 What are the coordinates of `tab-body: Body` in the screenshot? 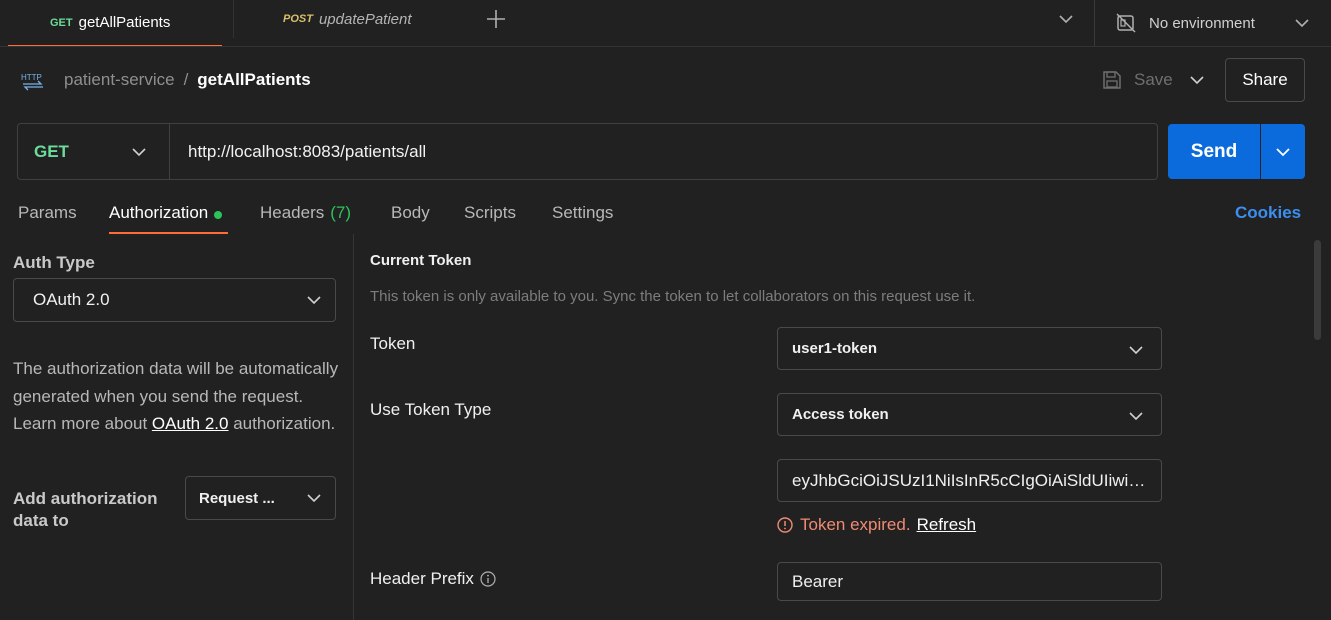 It's located at (410, 217).